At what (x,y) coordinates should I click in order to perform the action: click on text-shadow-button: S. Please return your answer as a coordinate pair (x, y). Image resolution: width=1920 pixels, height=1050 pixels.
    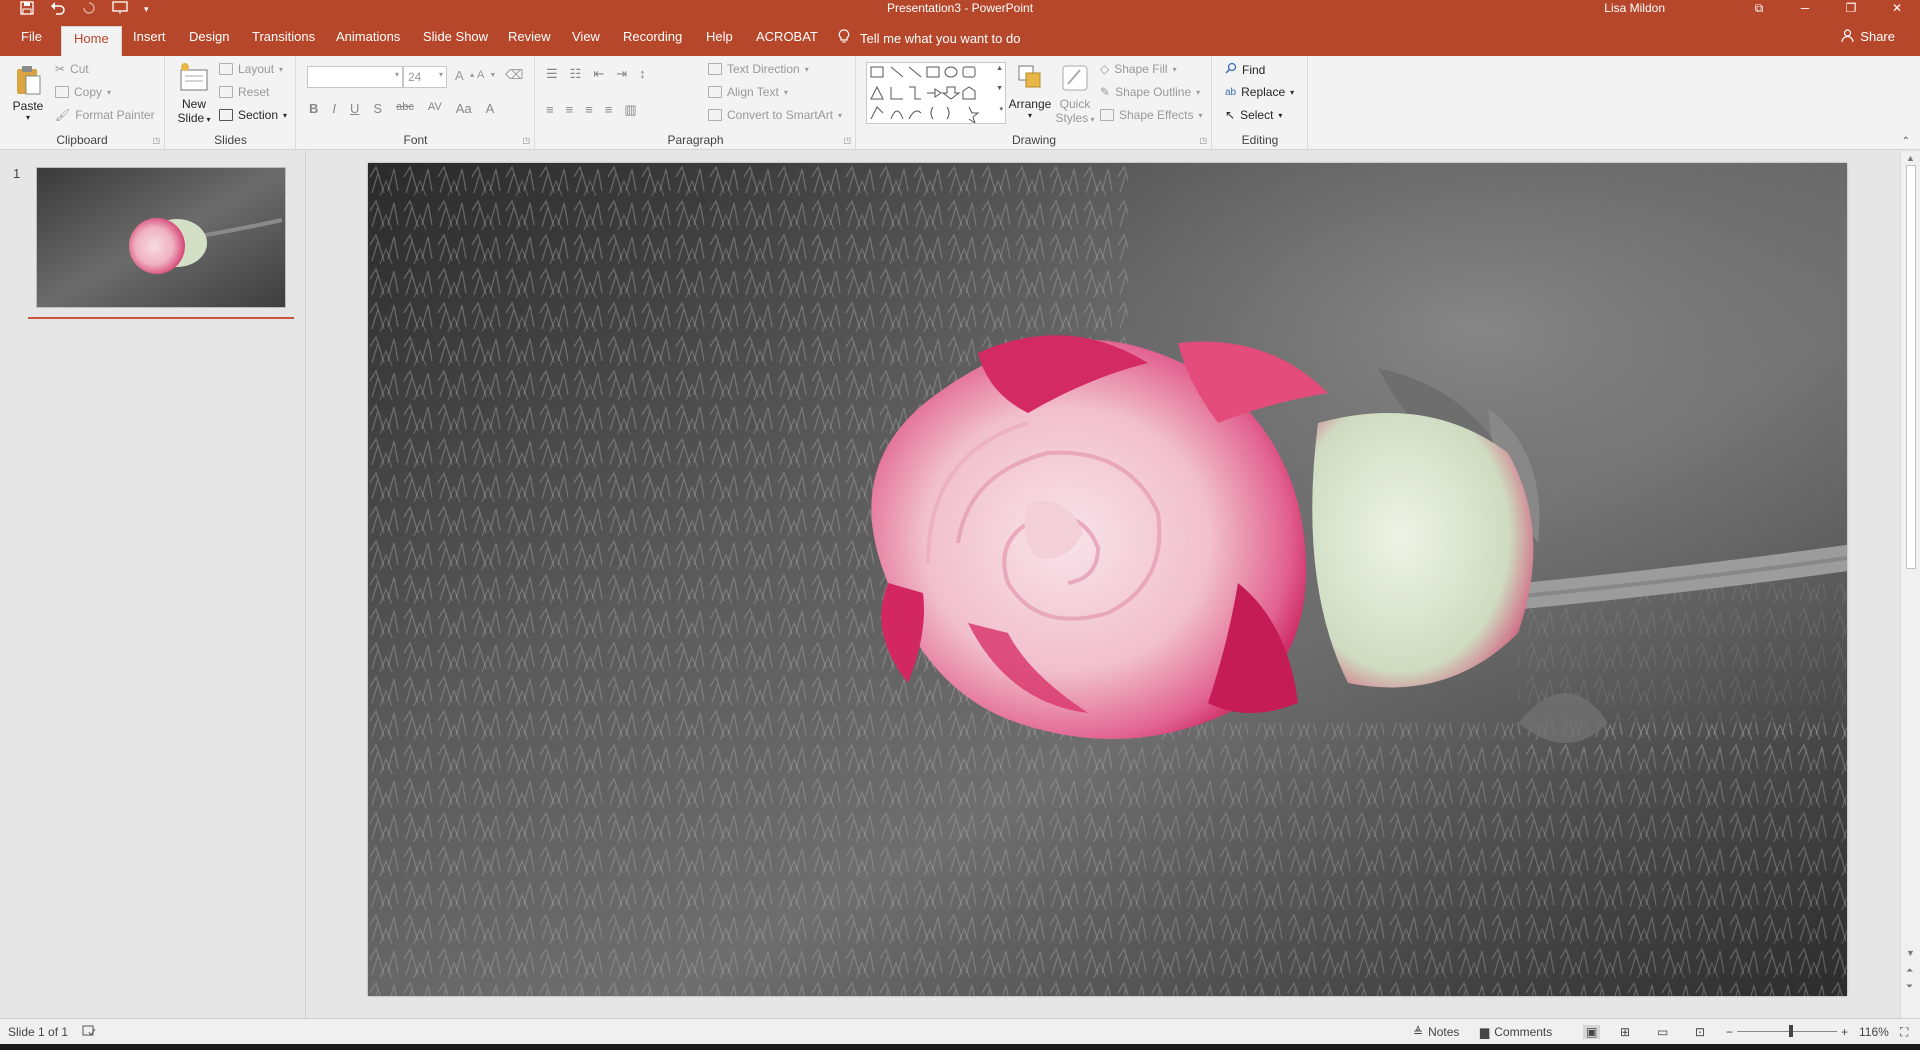
    Looking at the image, I should click on (377, 108).